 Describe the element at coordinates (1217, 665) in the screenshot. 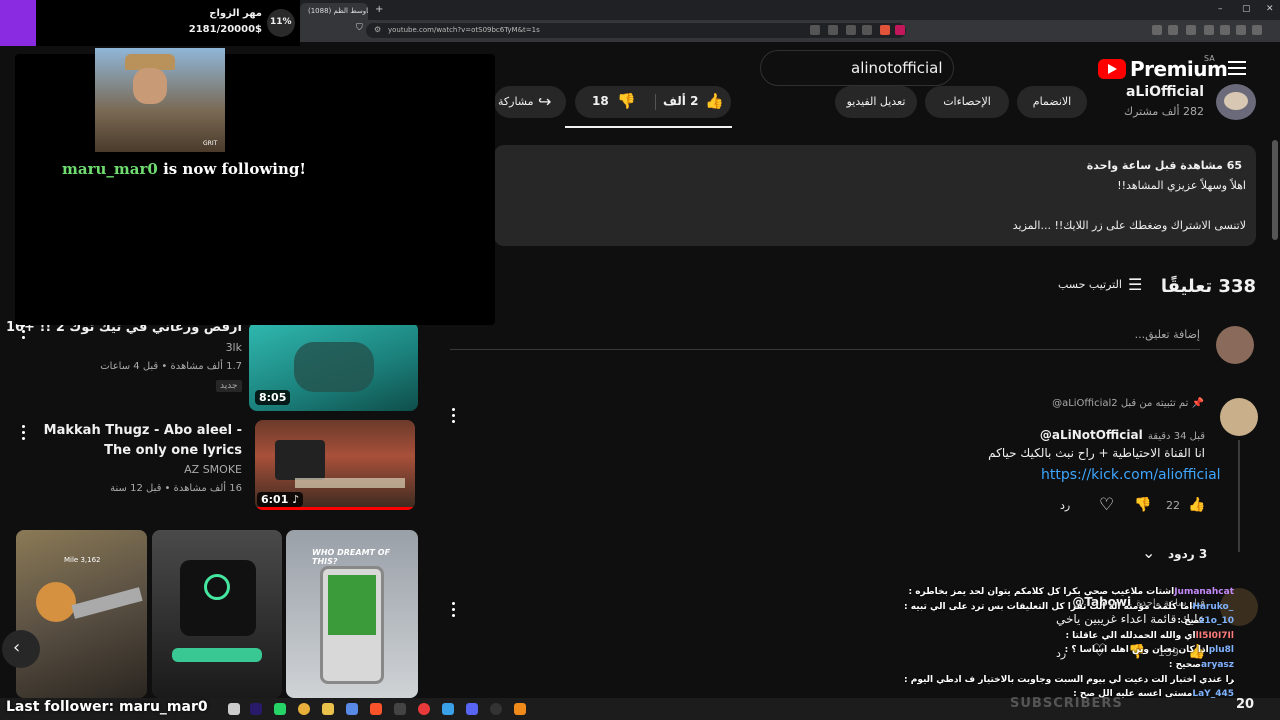

I see `chat-username: aryasz` at that location.